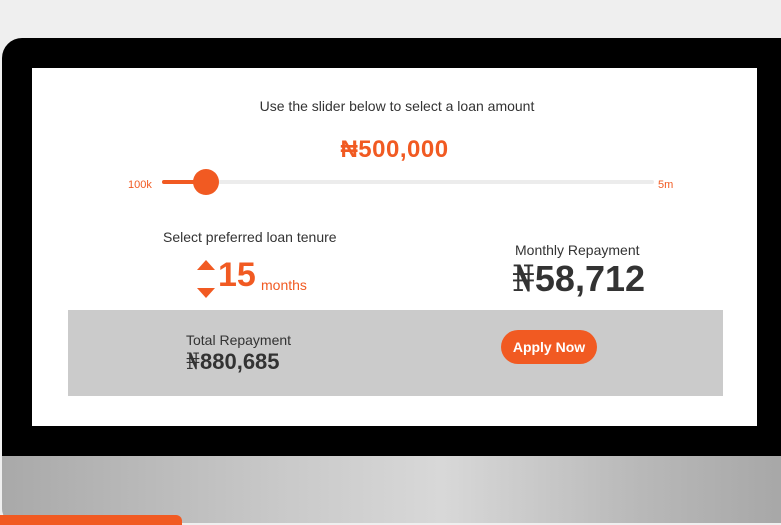  What do you see at coordinates (206, 265) in the screenshot?
I see `triangle-up-icon` at bounding box center [206, 265].